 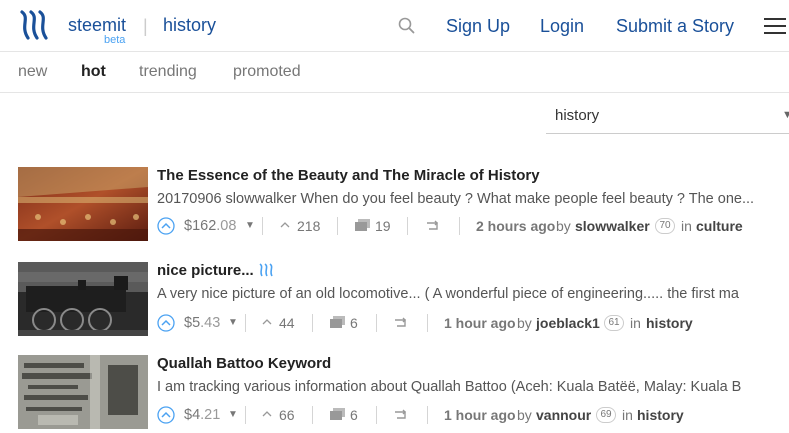 What do you see at coordinates (563, 415) in the screenshot?
I see `post-author: vannour` at bounding box center [563, 415].